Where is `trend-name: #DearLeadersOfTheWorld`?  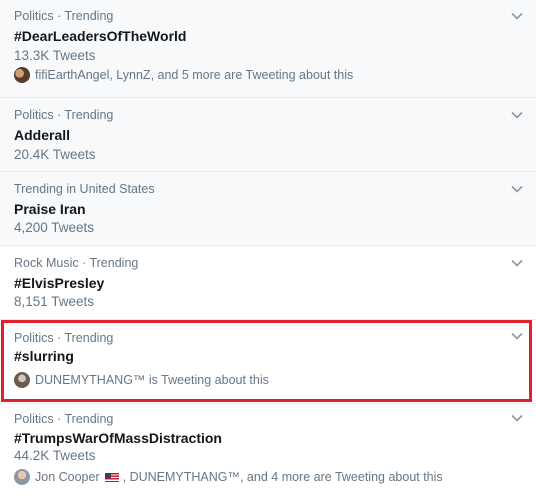
trend-name: #DearLeadersOfTheWorld is located at coordinates (100, 36).